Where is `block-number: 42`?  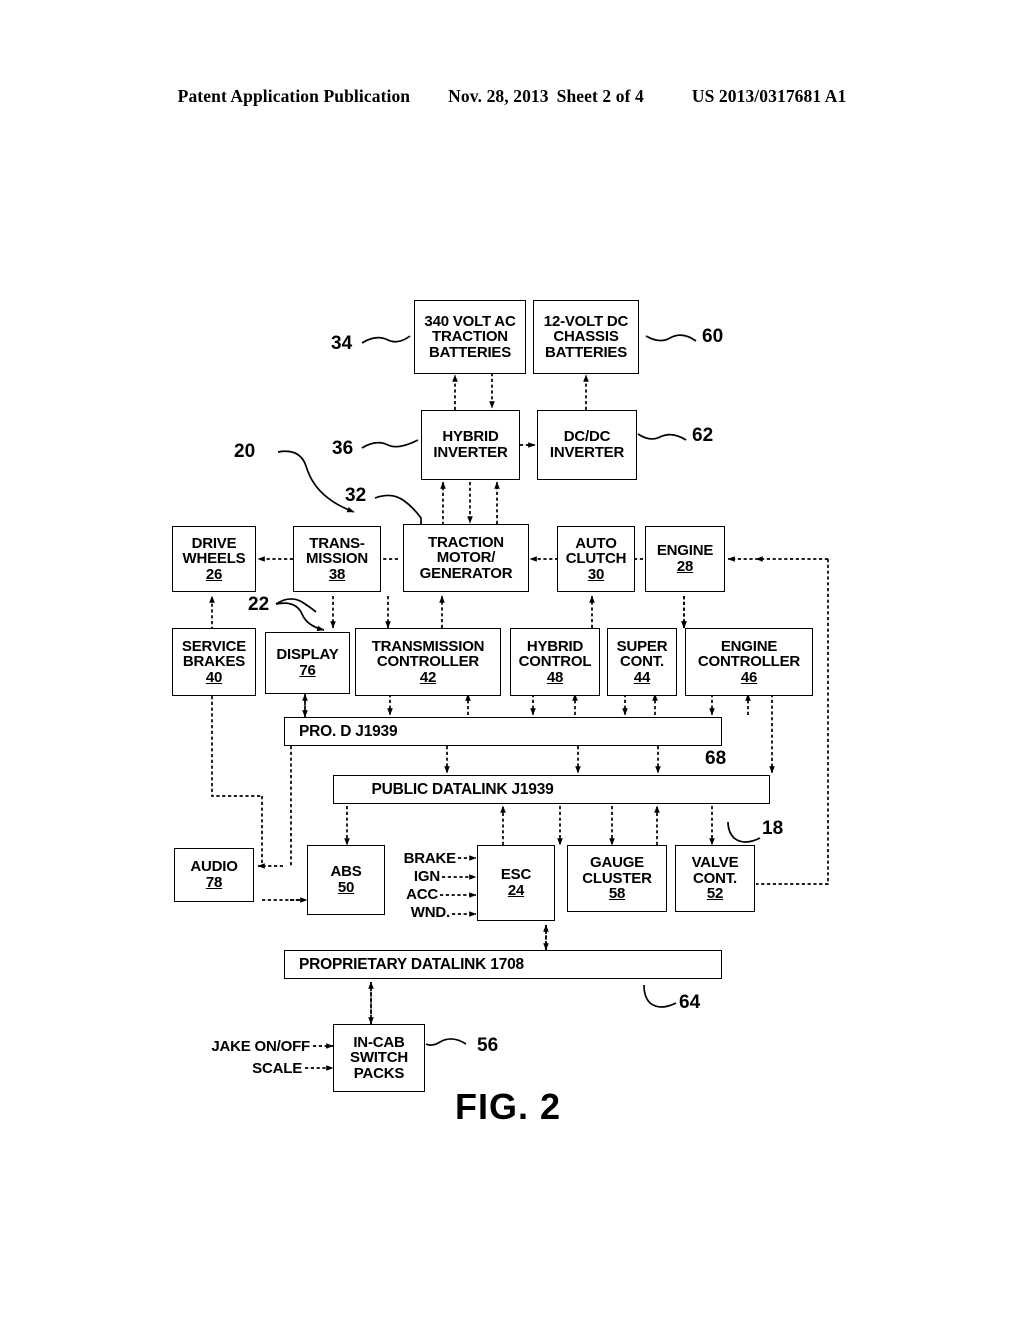
block-number: 42 is located at coordinates (428, 677).